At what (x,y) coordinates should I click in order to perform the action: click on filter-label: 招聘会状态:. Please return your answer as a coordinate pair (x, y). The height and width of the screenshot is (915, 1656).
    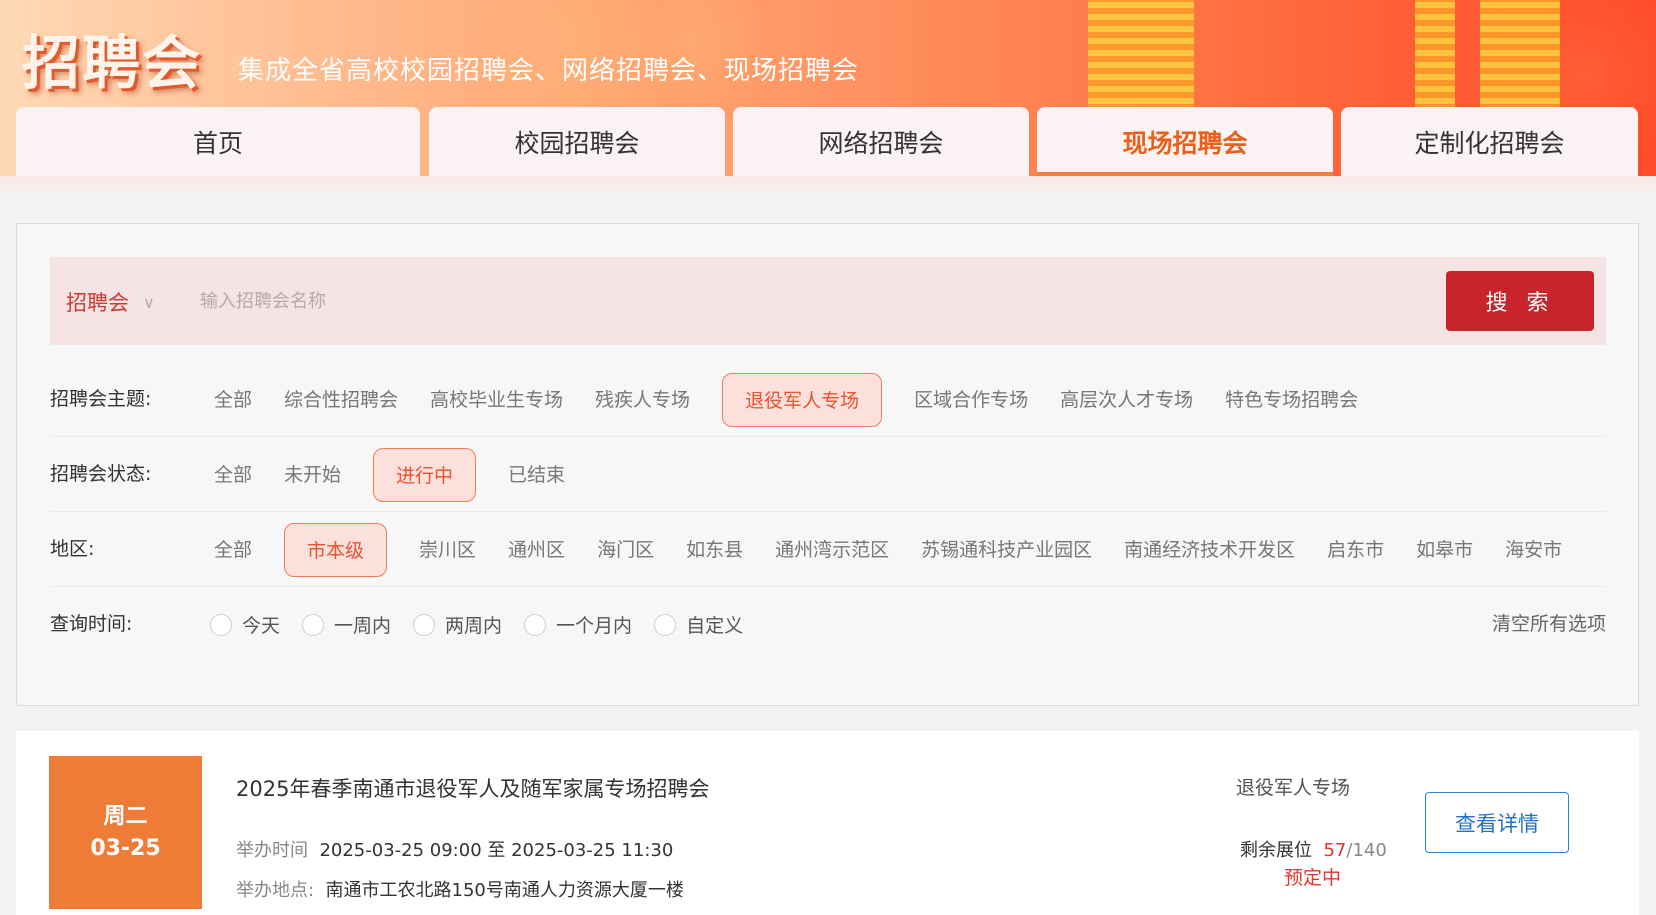
    Looking at the image, I should click on (101, 474).